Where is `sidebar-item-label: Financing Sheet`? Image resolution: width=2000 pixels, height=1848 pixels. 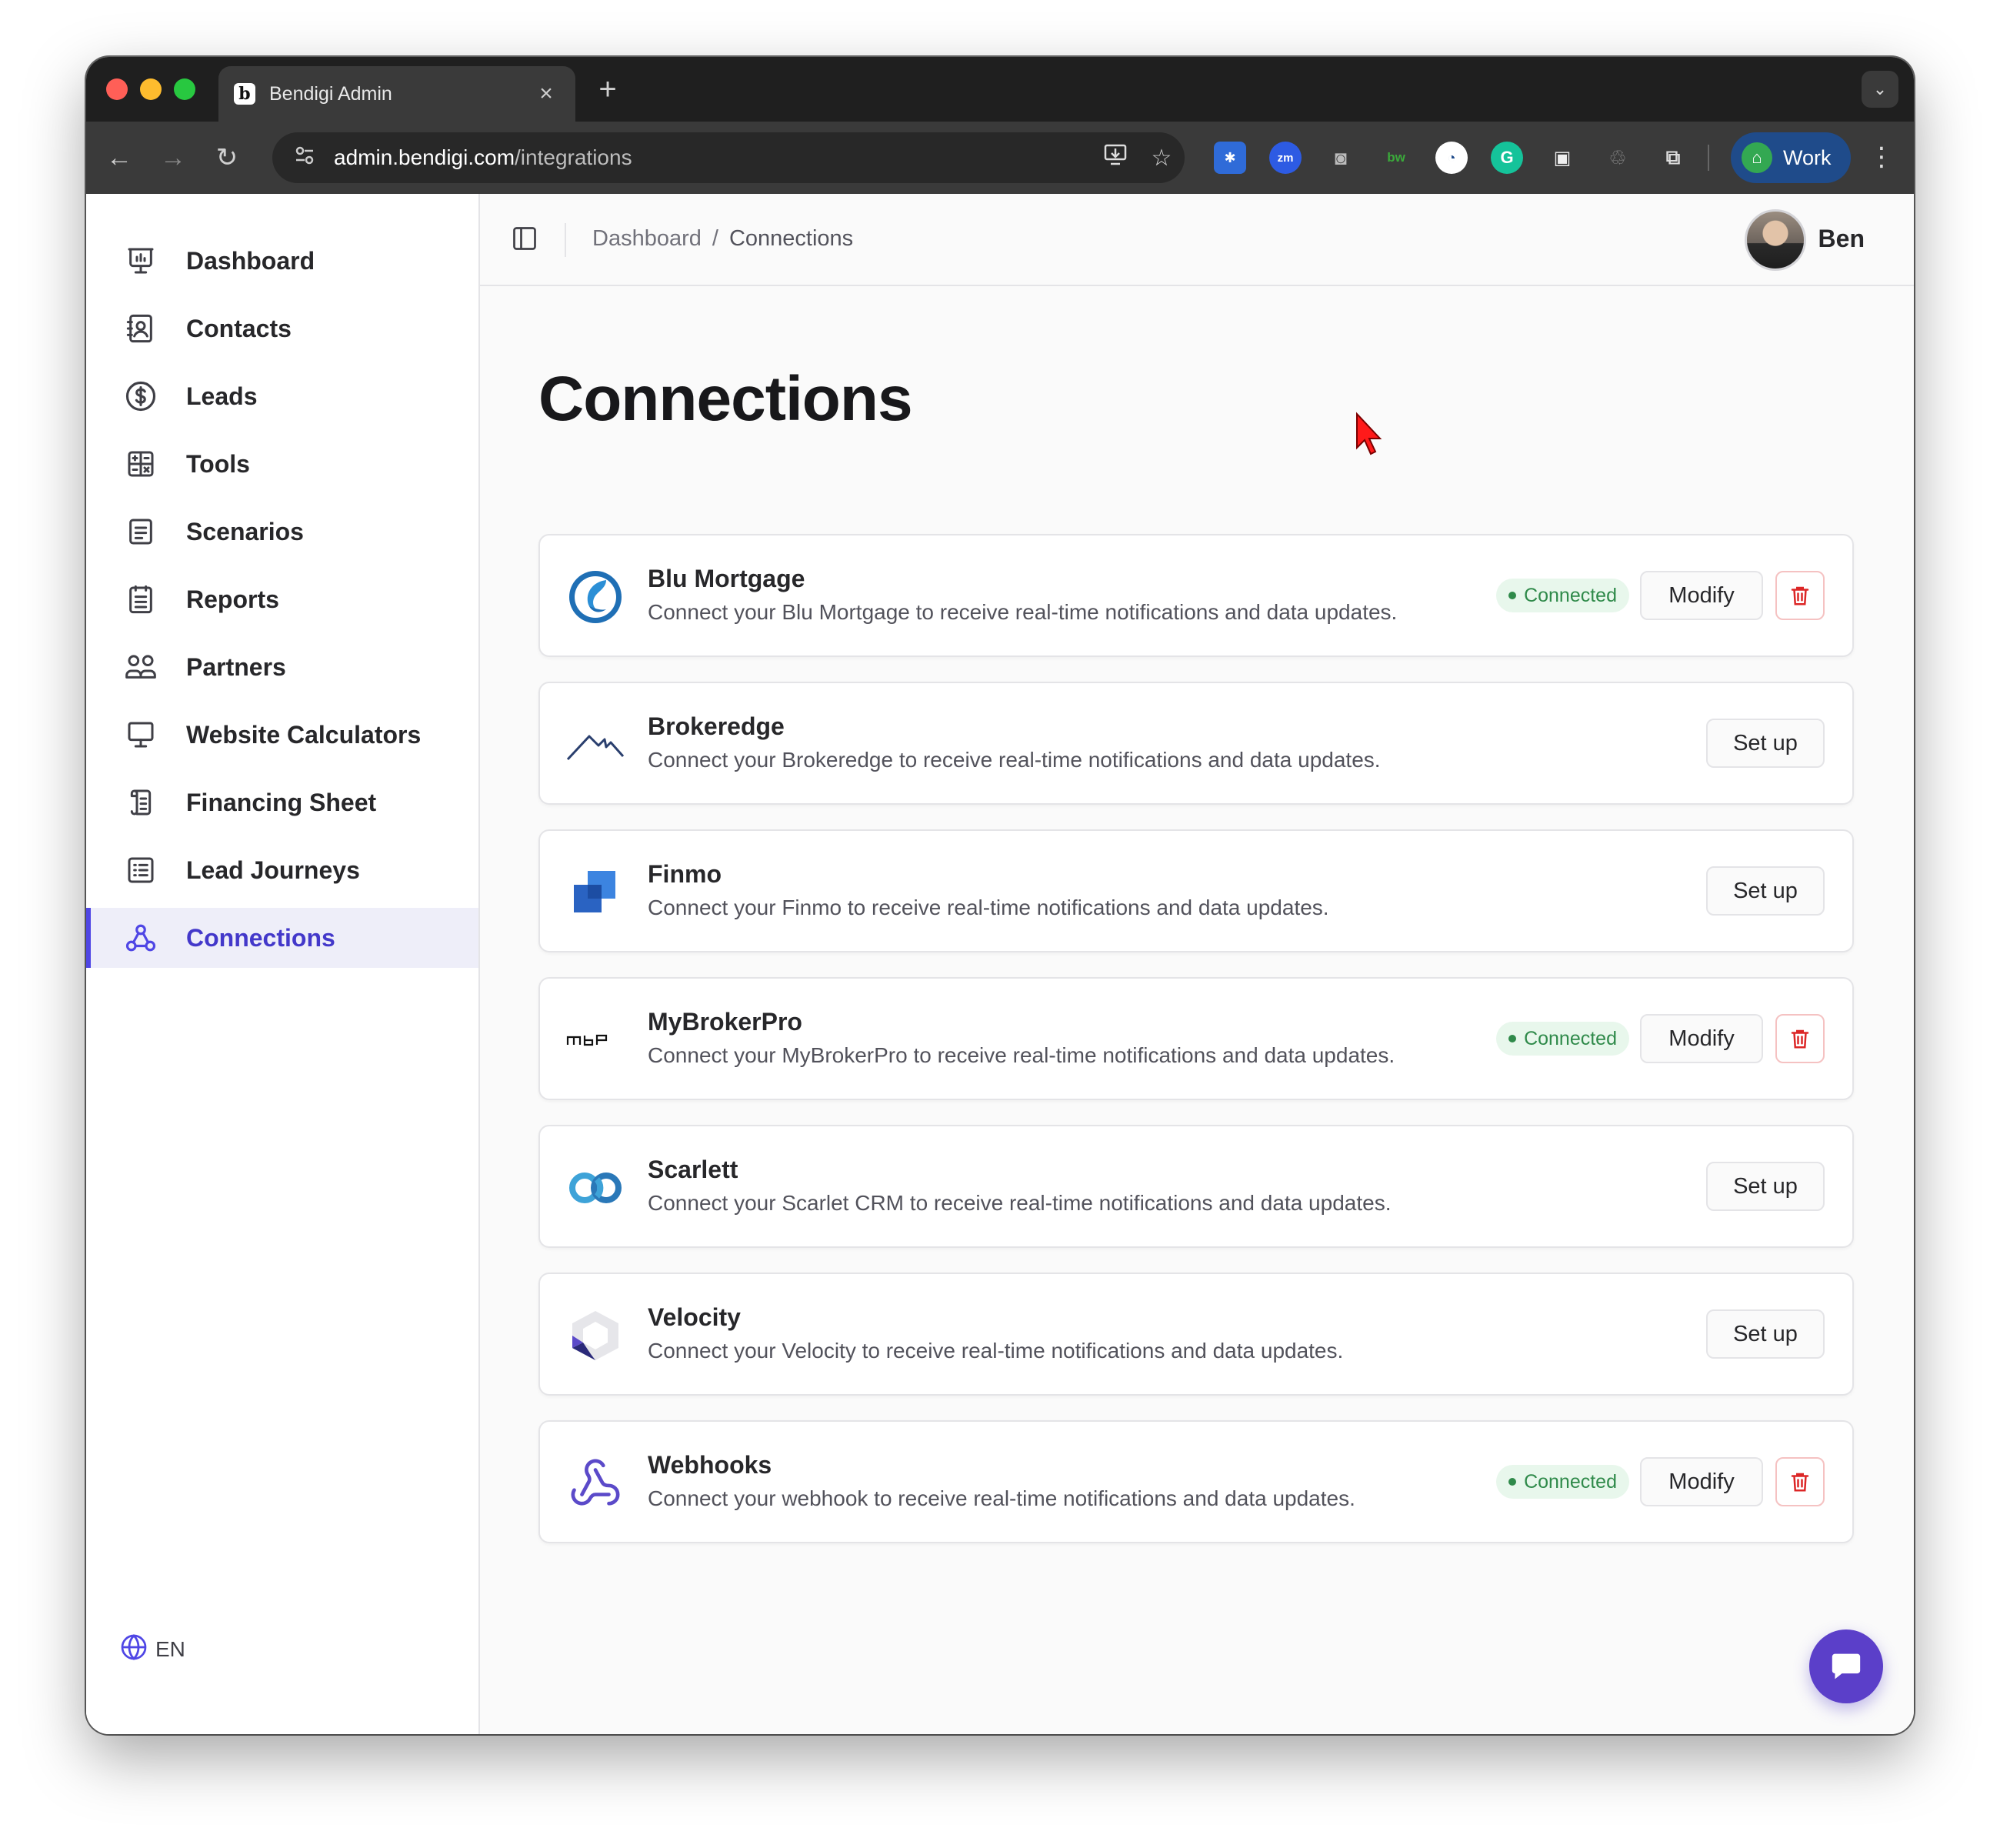
sidebar-item-label: Financing Sheet is located at coordinates (281, 802).